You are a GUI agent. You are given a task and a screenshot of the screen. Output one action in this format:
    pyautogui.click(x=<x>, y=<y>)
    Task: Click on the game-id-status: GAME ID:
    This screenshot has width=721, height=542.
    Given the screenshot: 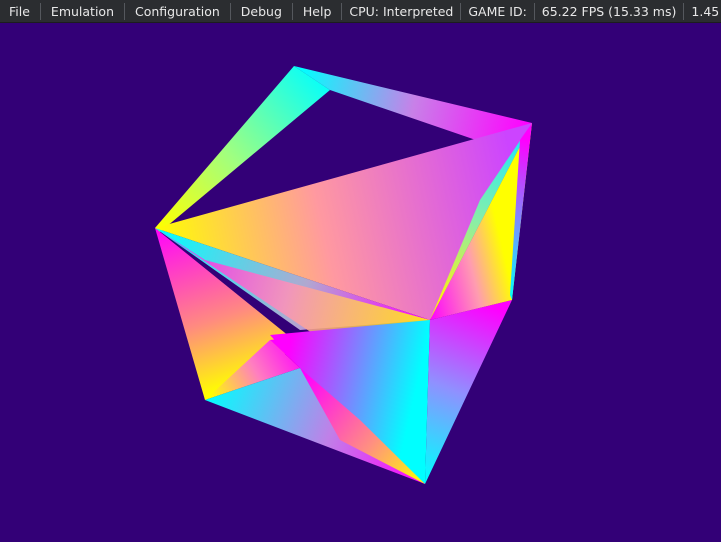 What is the action you would take?
    pyautogui.click(x=497, y=11)
    